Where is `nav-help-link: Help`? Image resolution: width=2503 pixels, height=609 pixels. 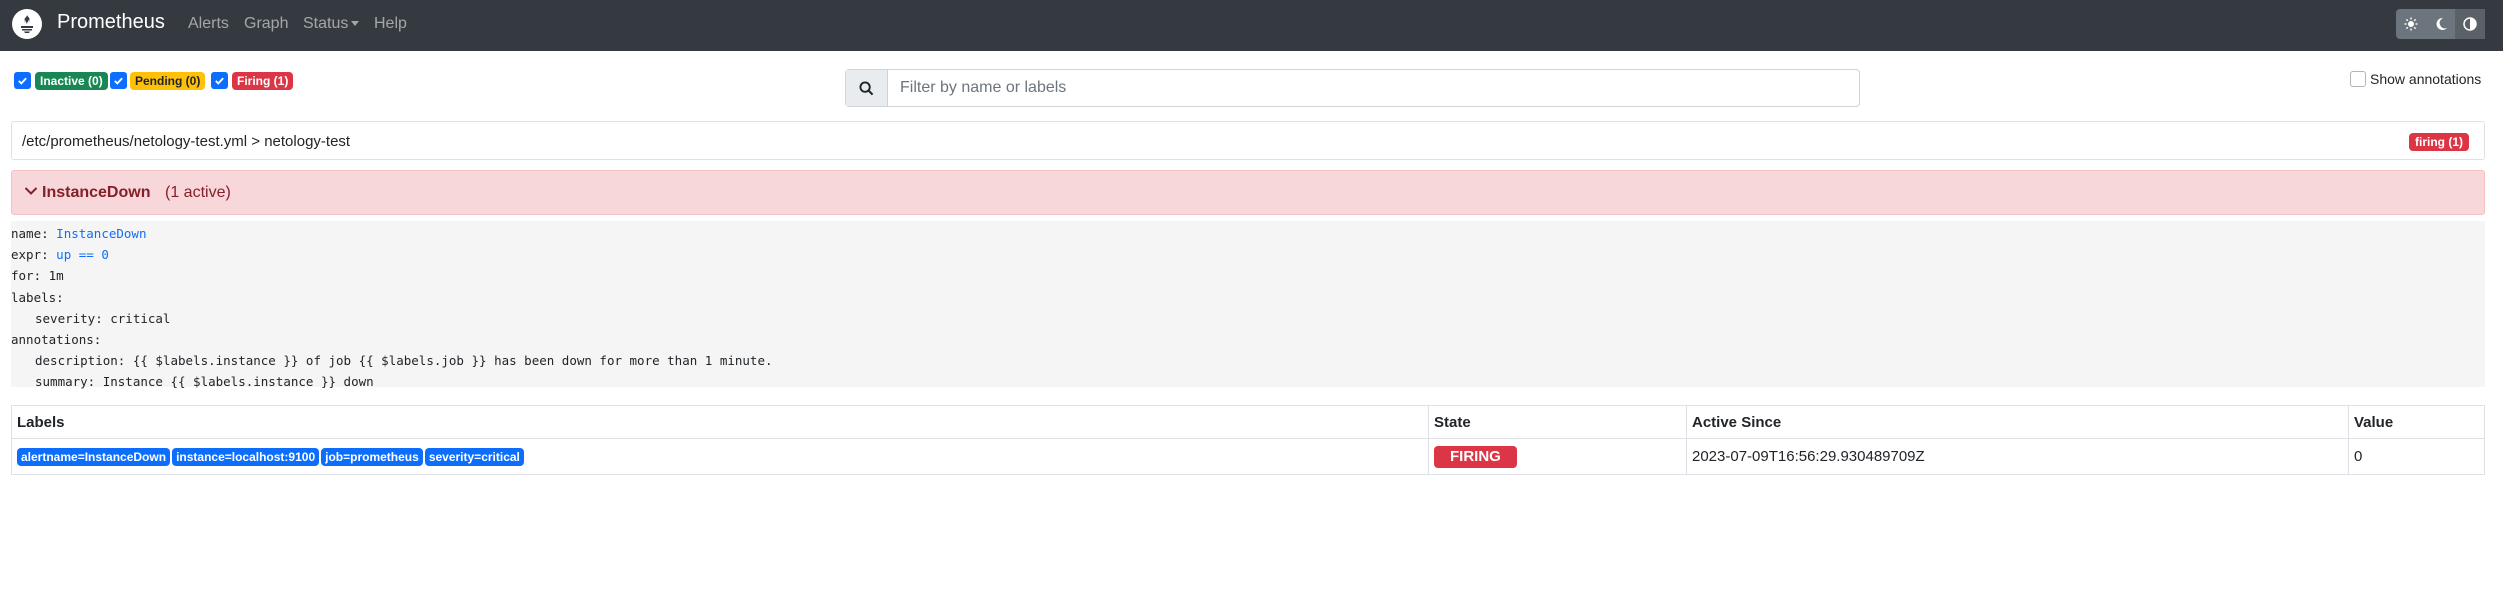 nav-help-link: Help is located at coordinates (390, 24).